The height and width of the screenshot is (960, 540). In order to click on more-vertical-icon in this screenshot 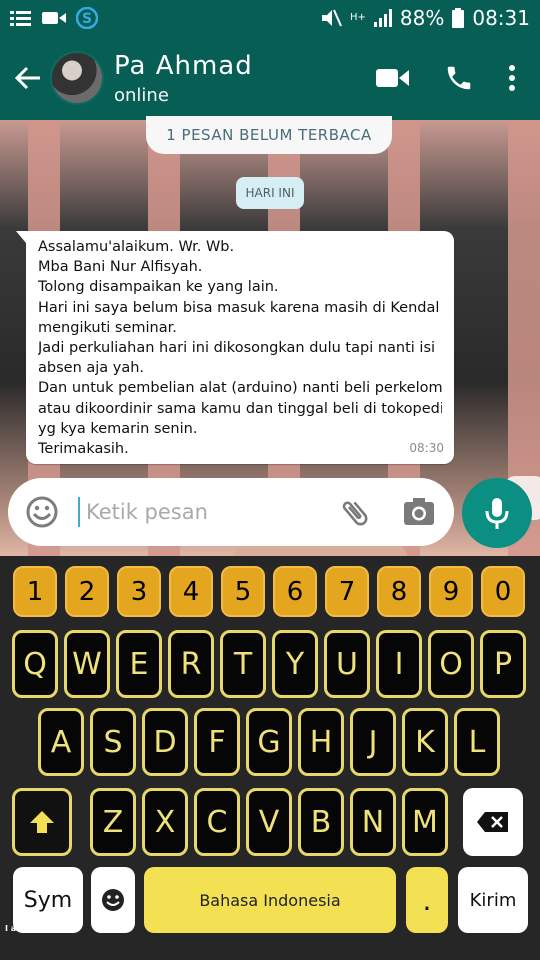, I will do `click(512, 78)`.